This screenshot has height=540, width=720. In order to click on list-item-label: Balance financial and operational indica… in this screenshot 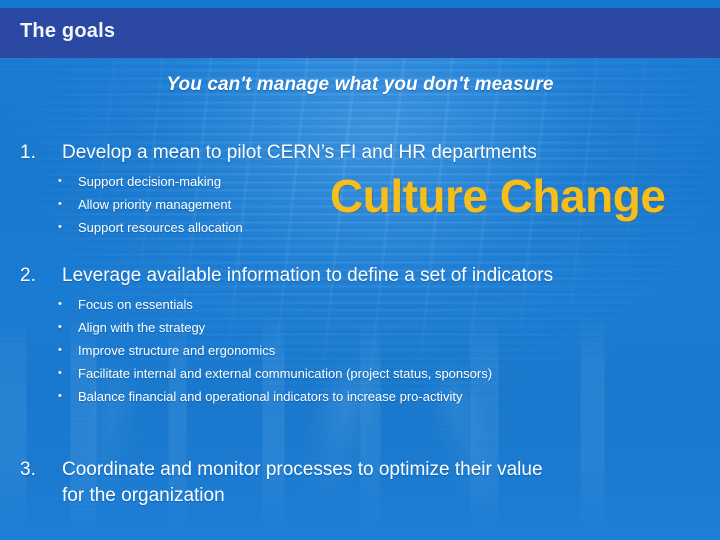, I will do `click(270, 396)`.